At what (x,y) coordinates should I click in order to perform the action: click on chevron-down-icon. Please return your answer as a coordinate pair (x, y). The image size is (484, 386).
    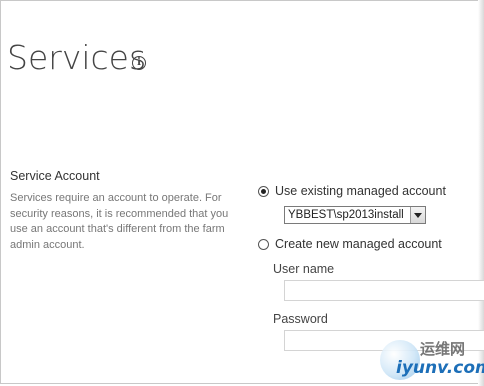
    Looking at the image, I should click on (417, 215).